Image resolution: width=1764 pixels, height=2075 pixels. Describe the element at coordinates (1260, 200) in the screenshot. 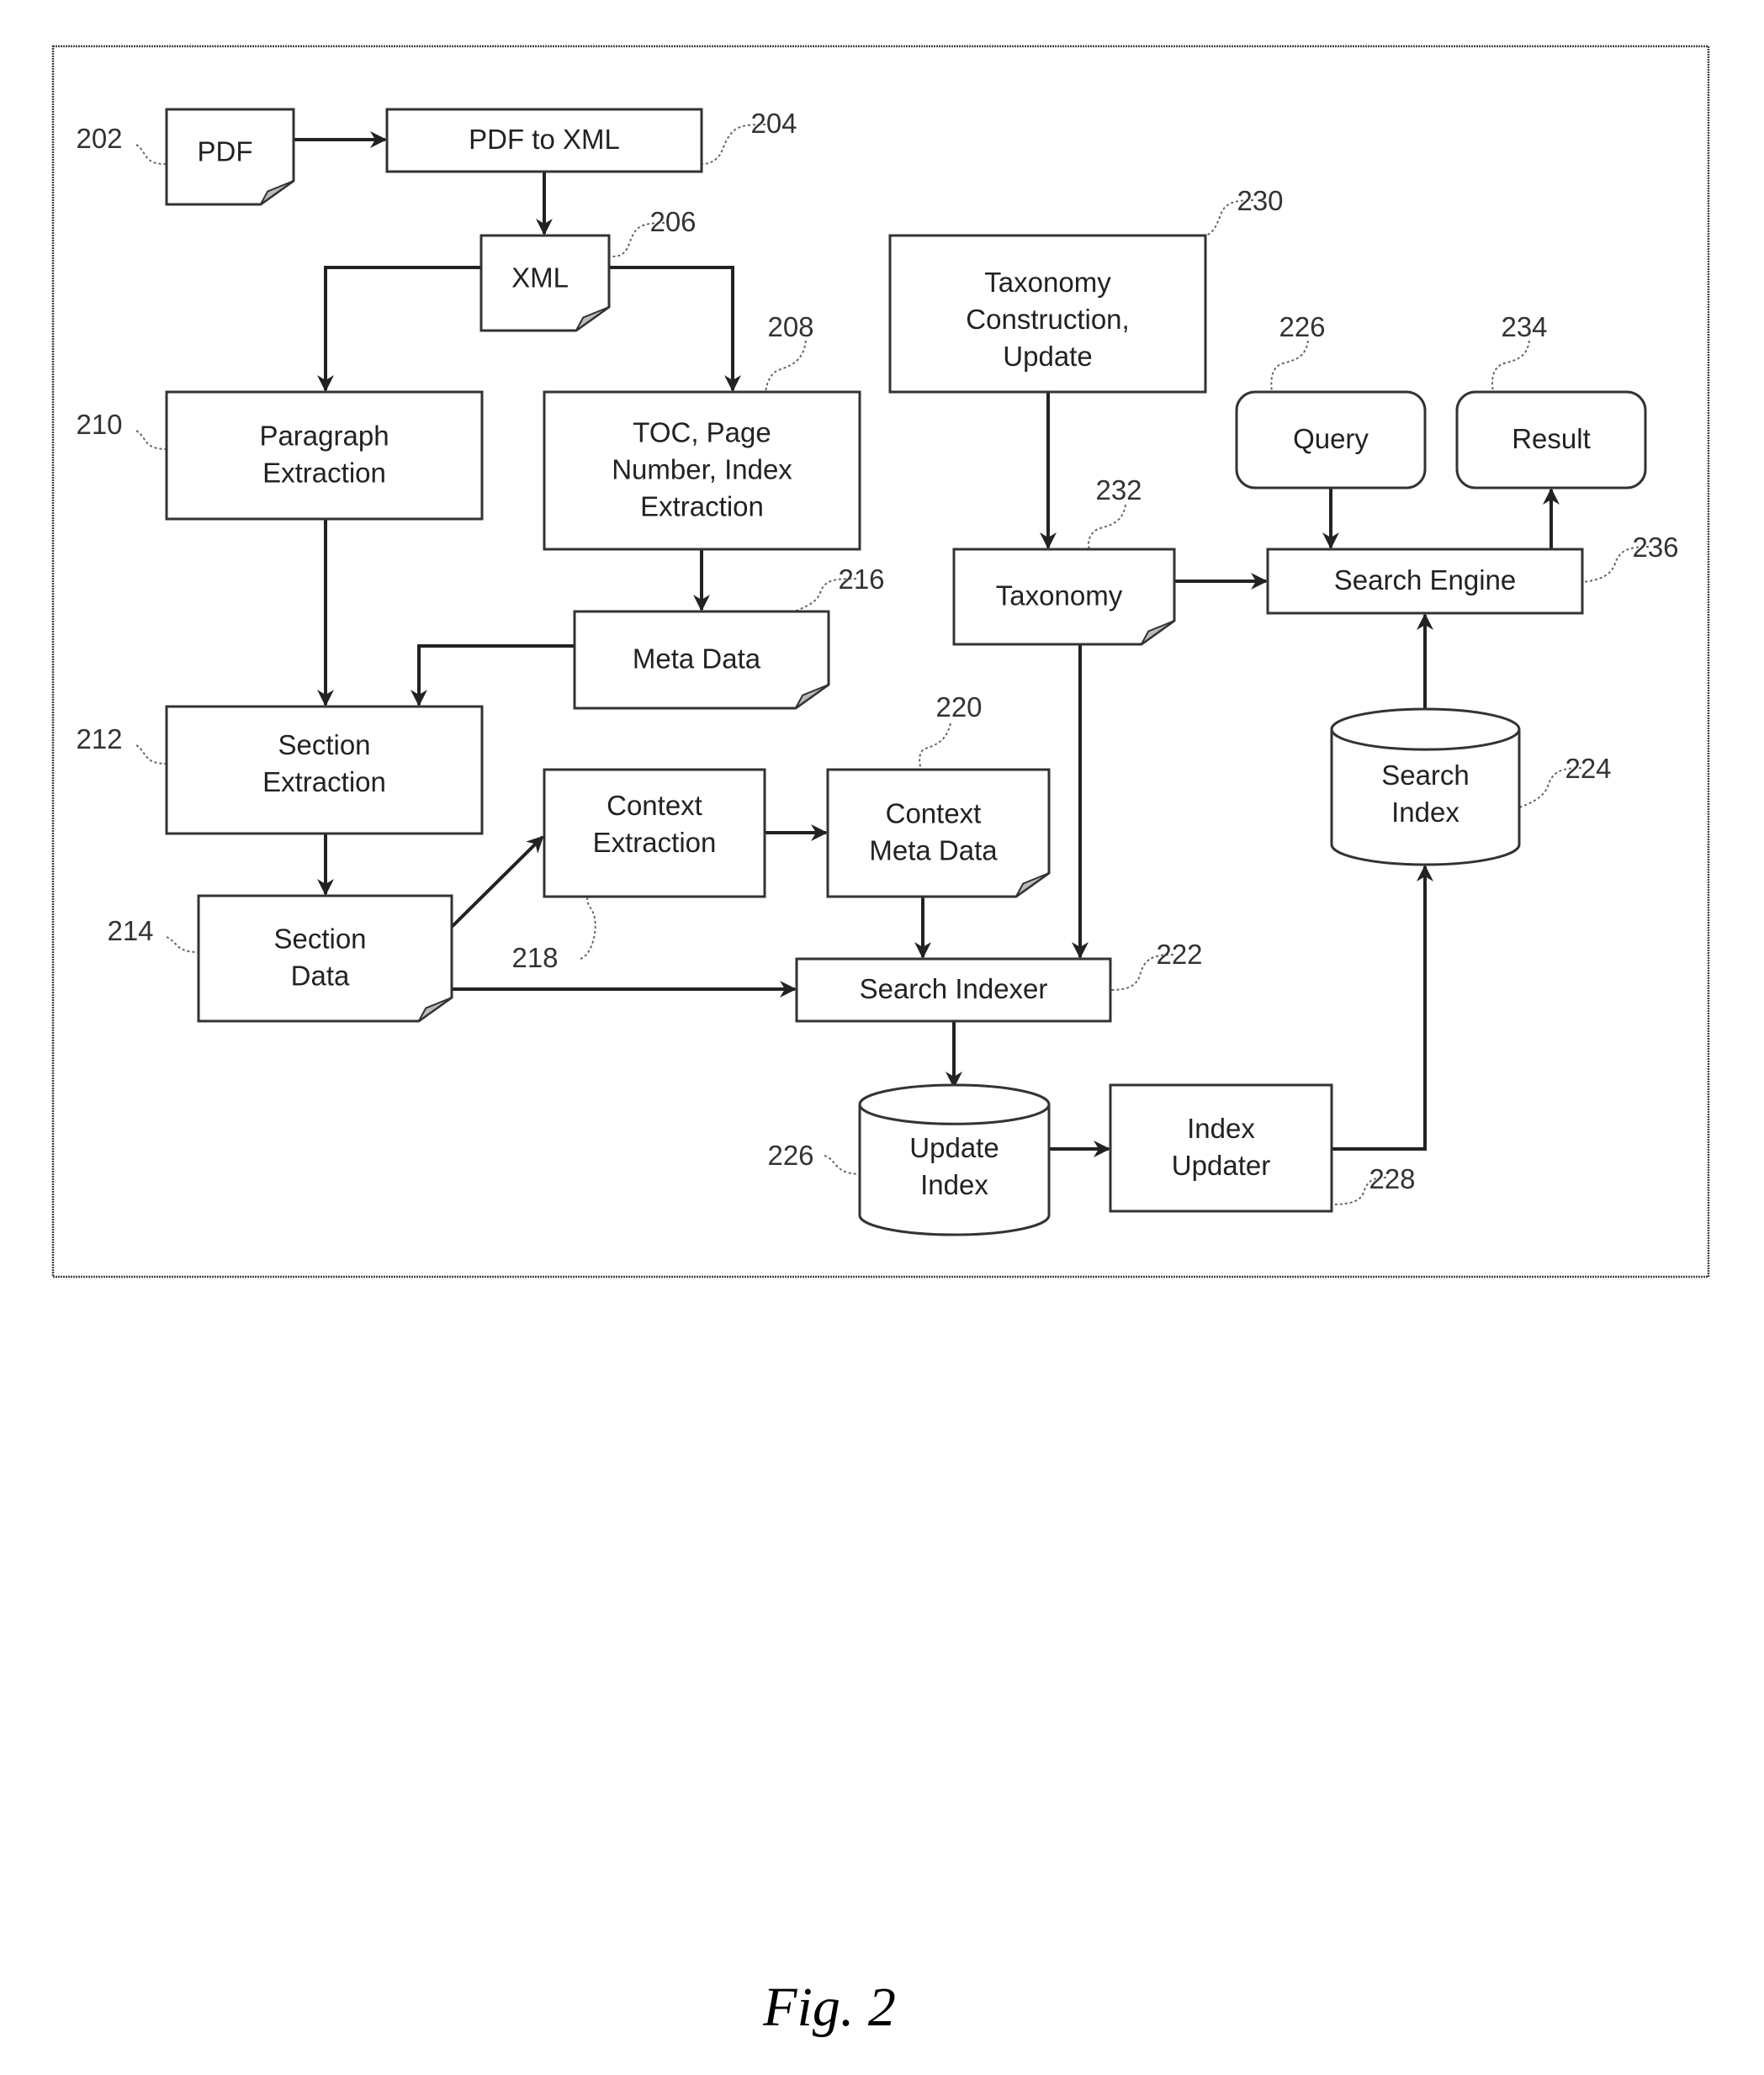

I see `reference-numeral: 230` at that location.